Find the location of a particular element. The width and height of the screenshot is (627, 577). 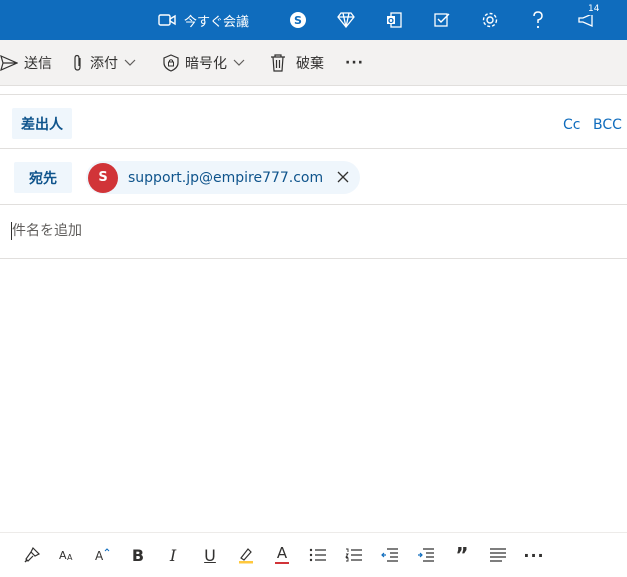

send-icon is located at coordinates (9, 63).